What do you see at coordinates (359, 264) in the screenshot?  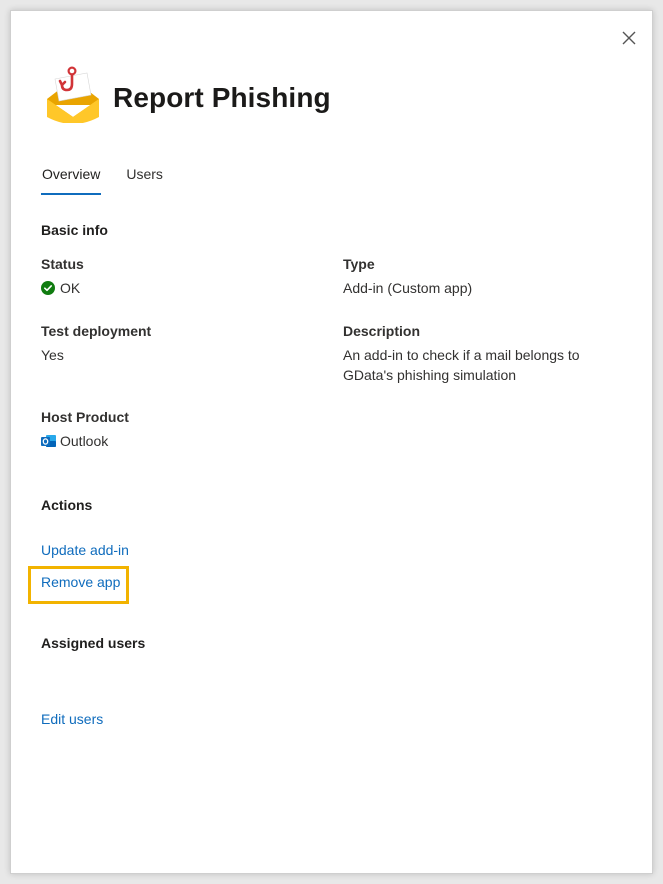 I see `type-label: Type` at bounding box center [359, 264].